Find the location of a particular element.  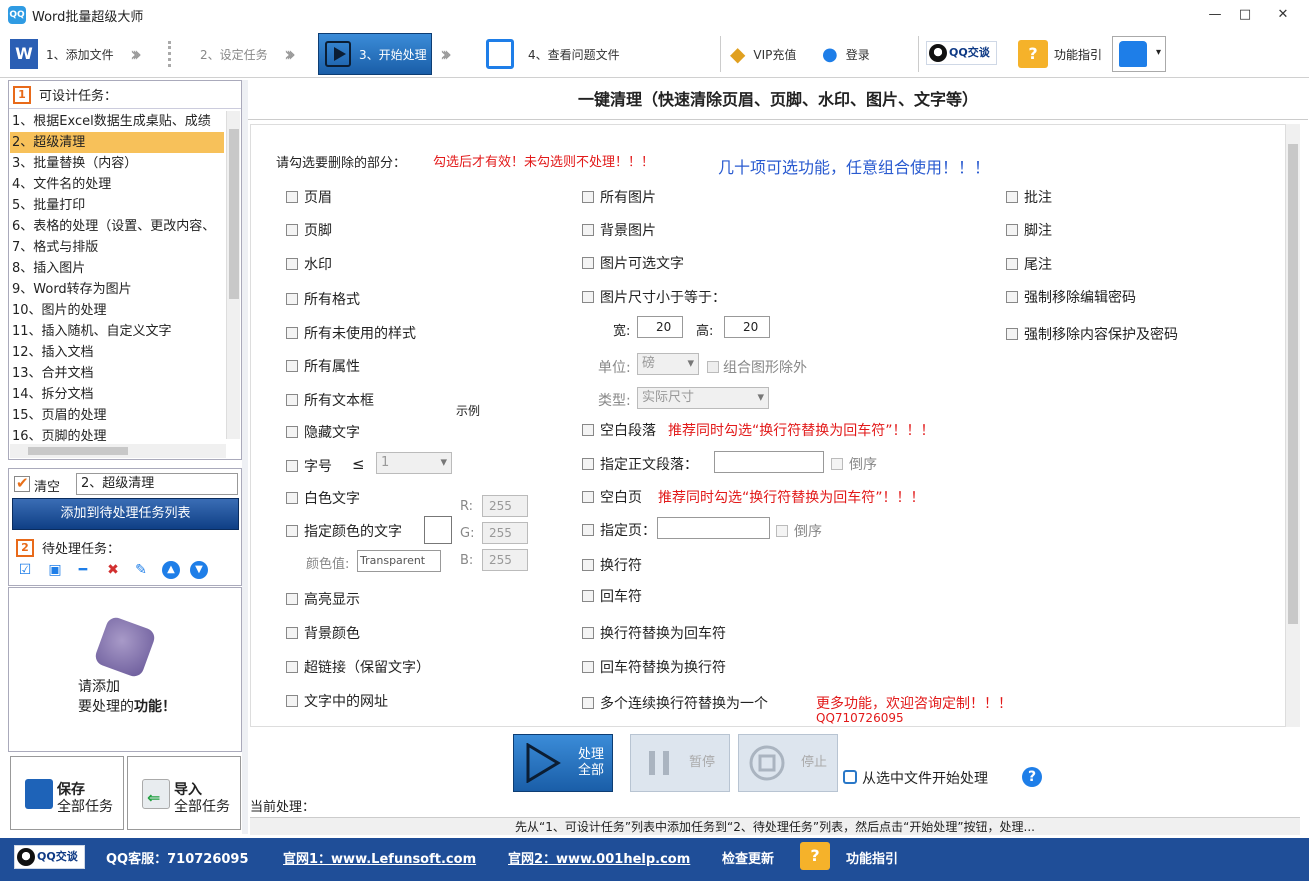

option-all-formats: 所有格式 is located at coordinates (323, 299).